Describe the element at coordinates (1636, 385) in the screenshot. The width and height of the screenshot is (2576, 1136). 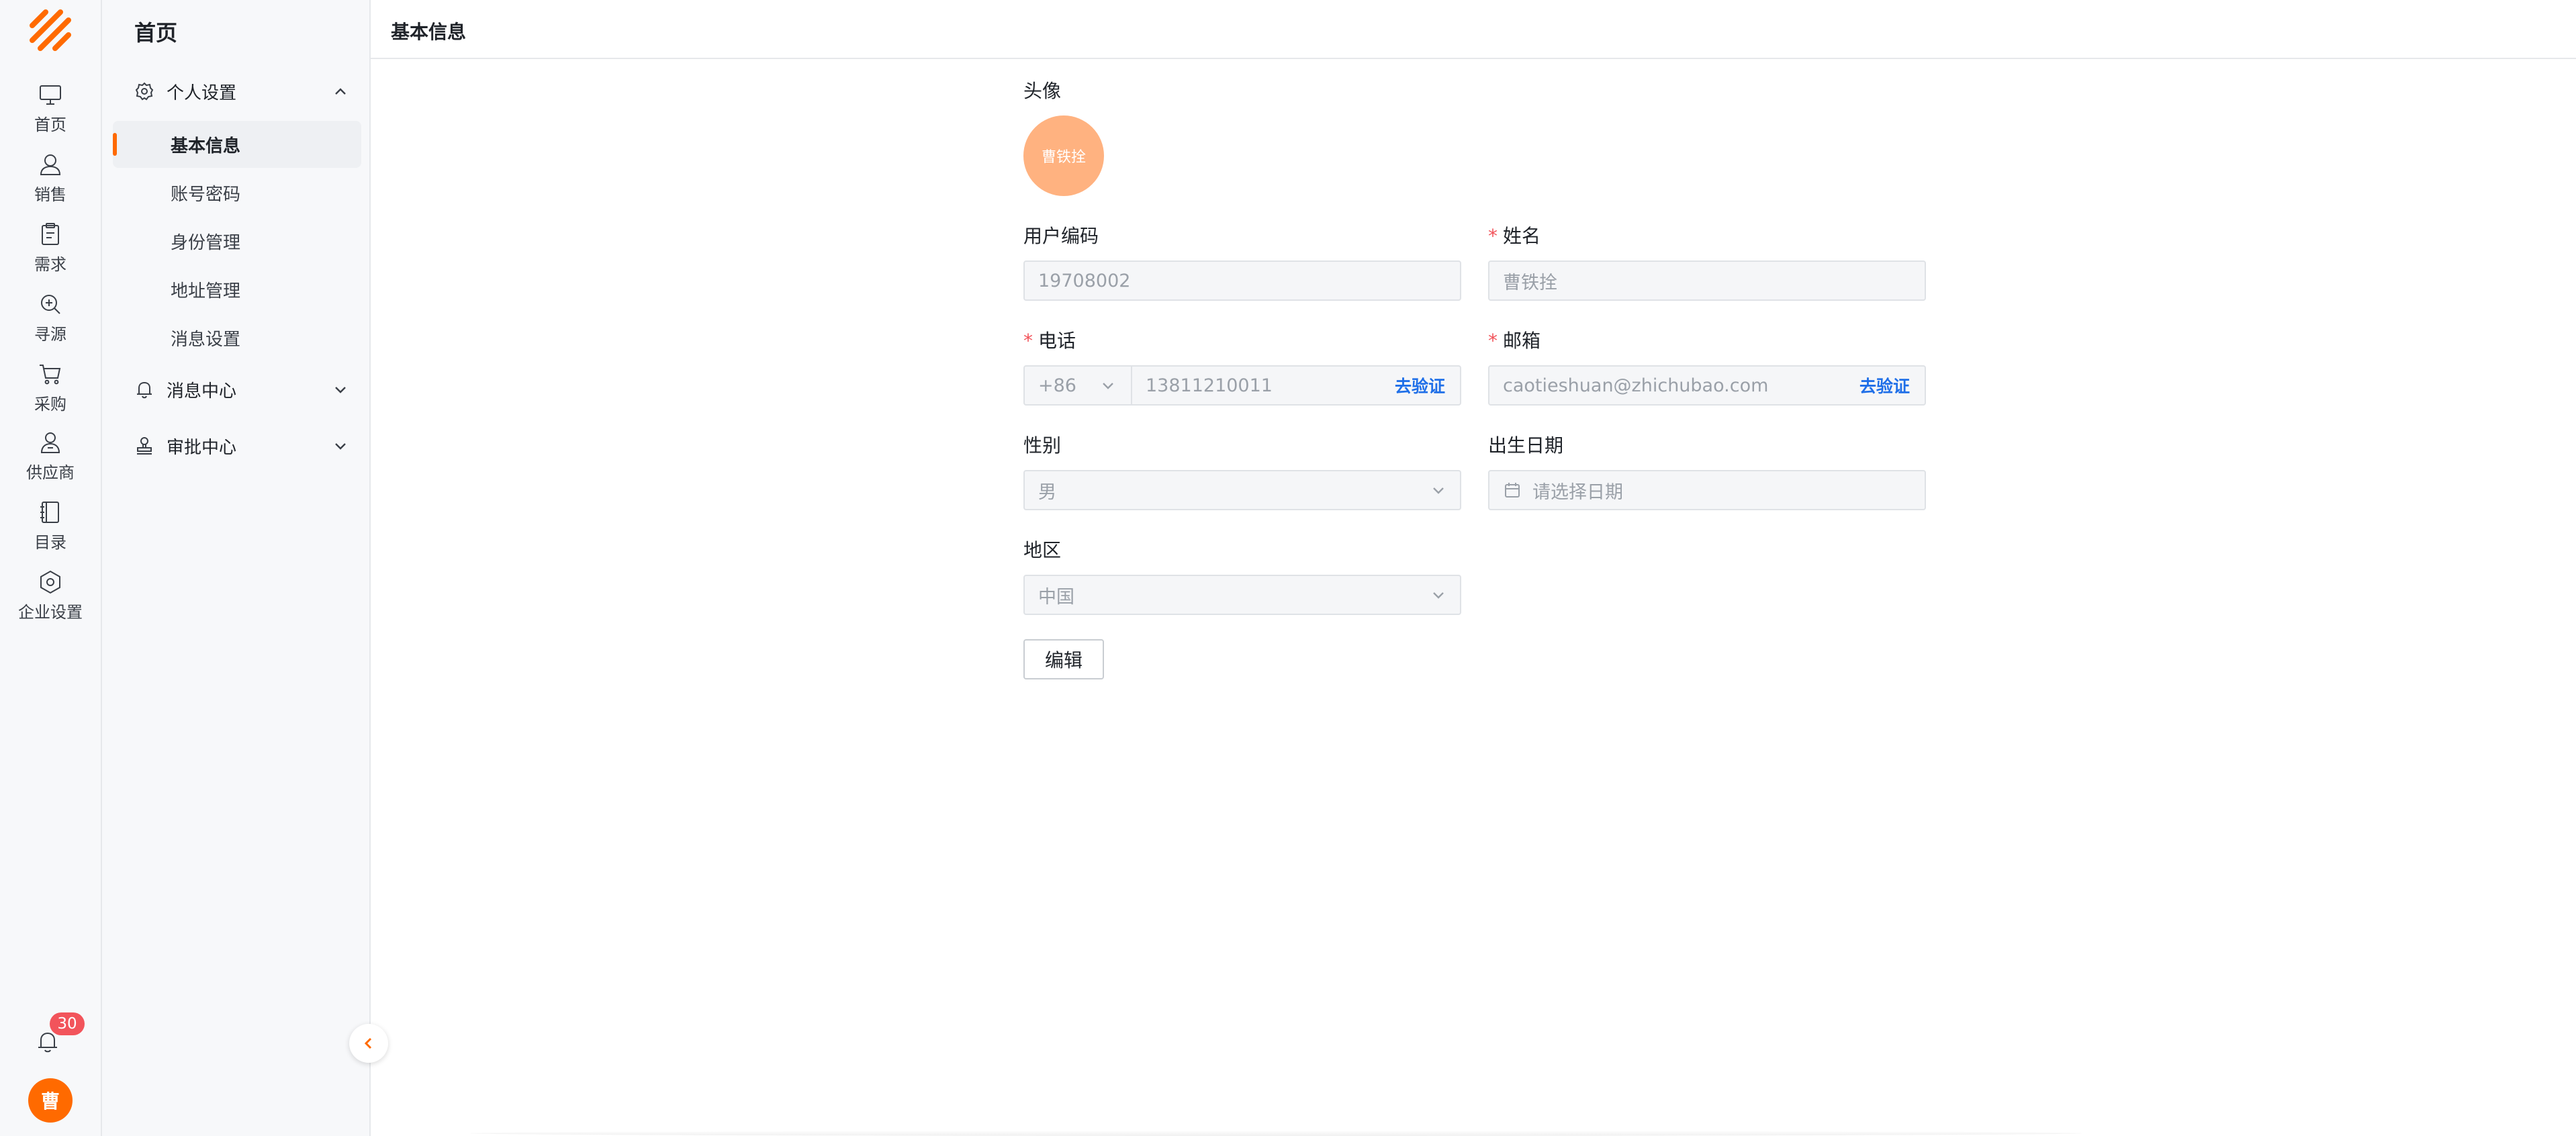
I see `email-value: caotieshuan@zhichubao.com` at that location.